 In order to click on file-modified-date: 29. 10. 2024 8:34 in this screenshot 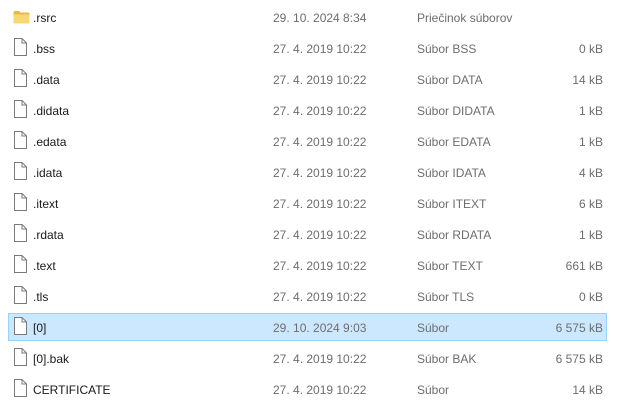, I will do `click(320, 18)`.